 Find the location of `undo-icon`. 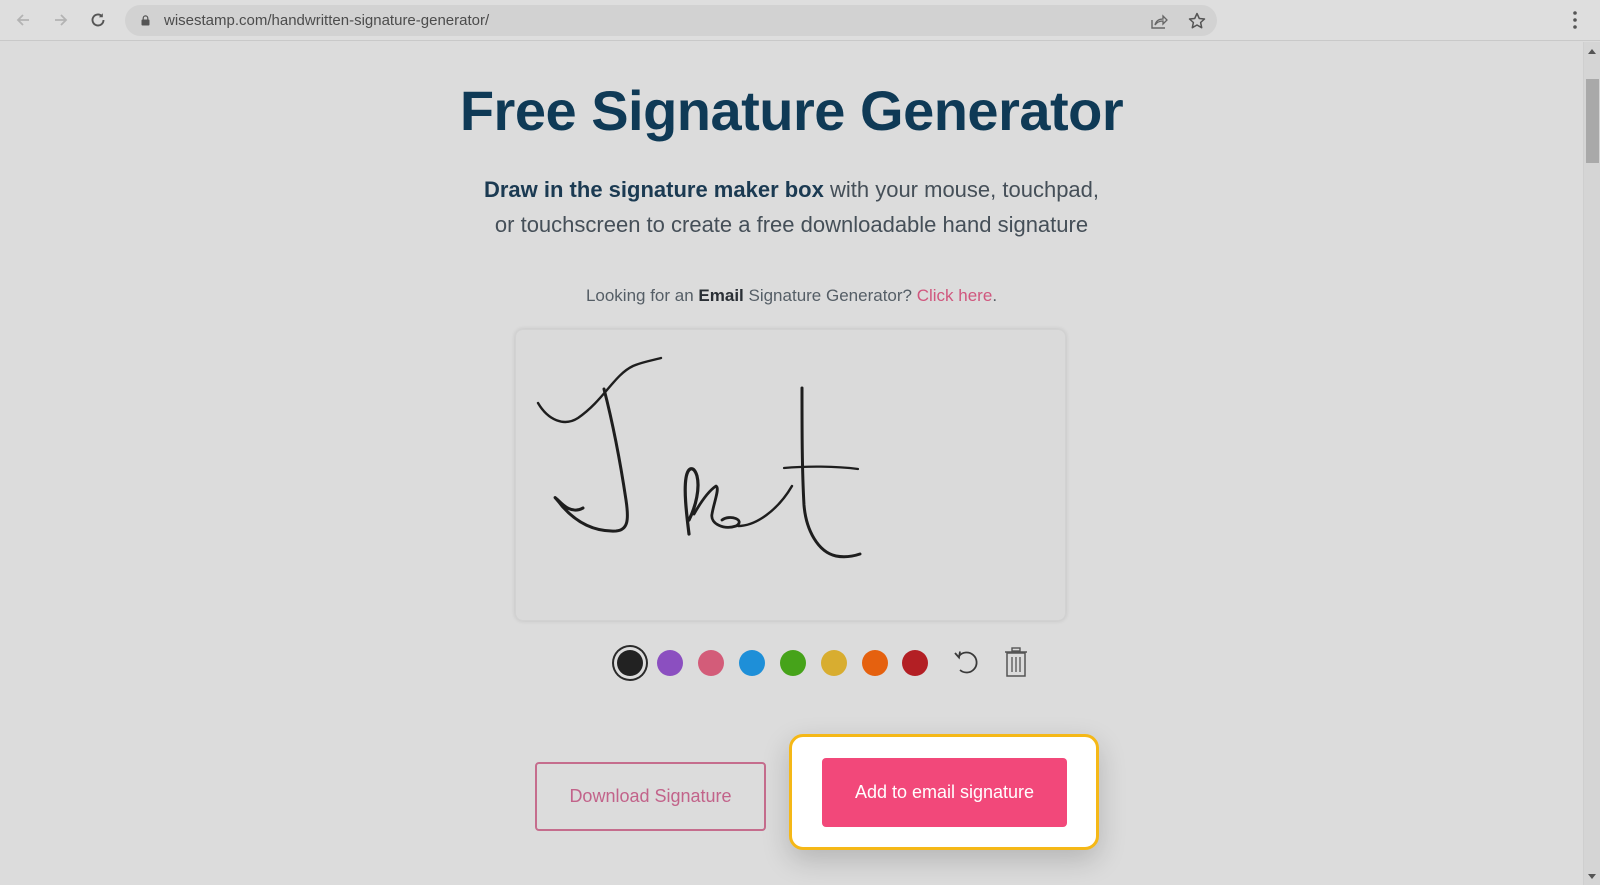

undo-icon is located at coordinates (966, 662).